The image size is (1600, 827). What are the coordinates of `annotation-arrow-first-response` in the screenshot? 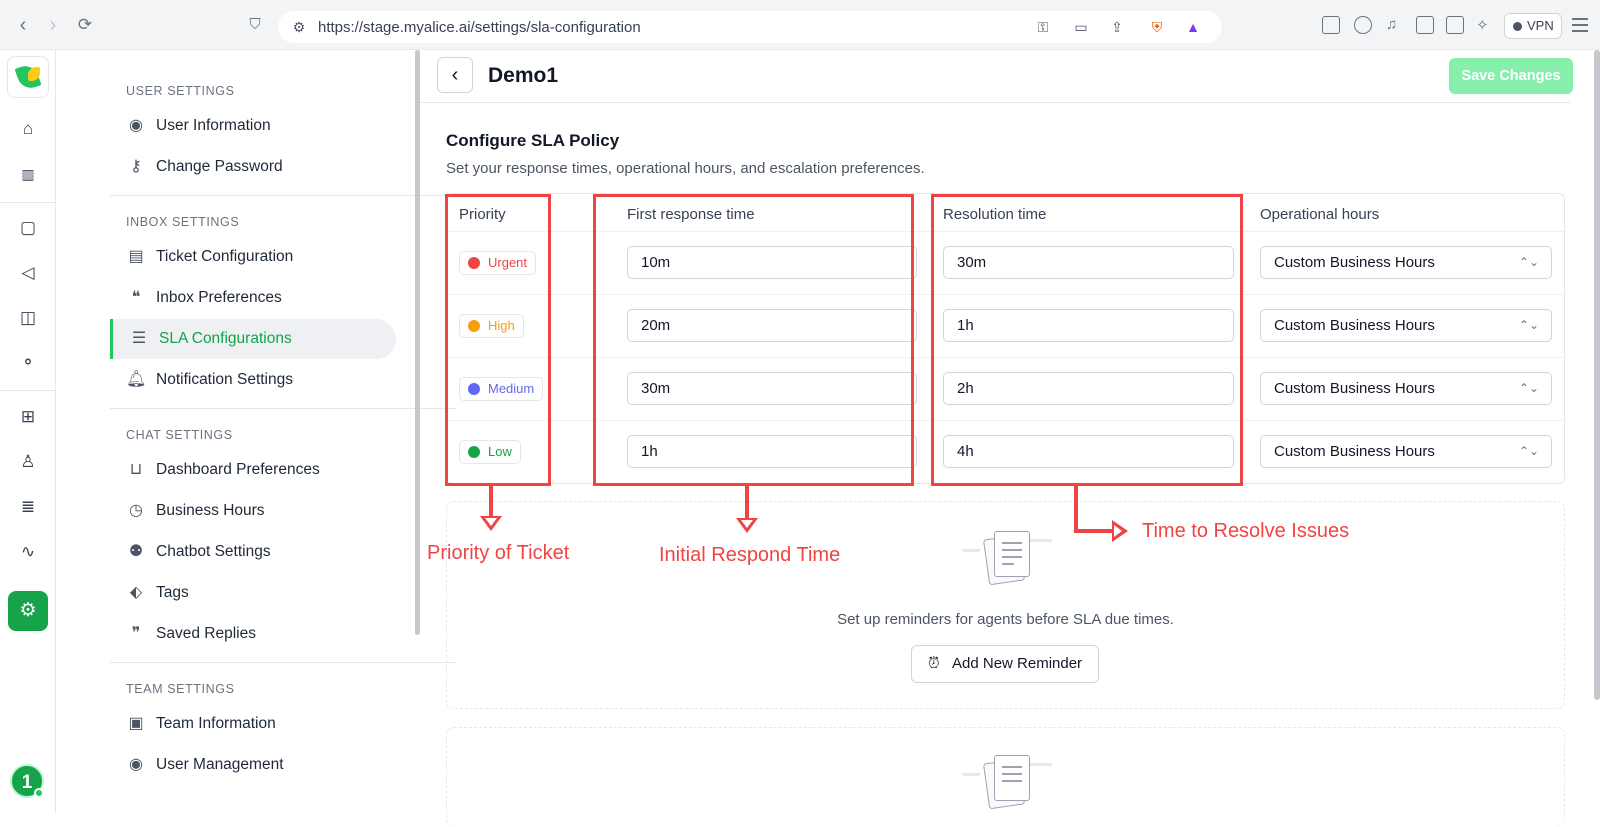 It's located at (747, 502).